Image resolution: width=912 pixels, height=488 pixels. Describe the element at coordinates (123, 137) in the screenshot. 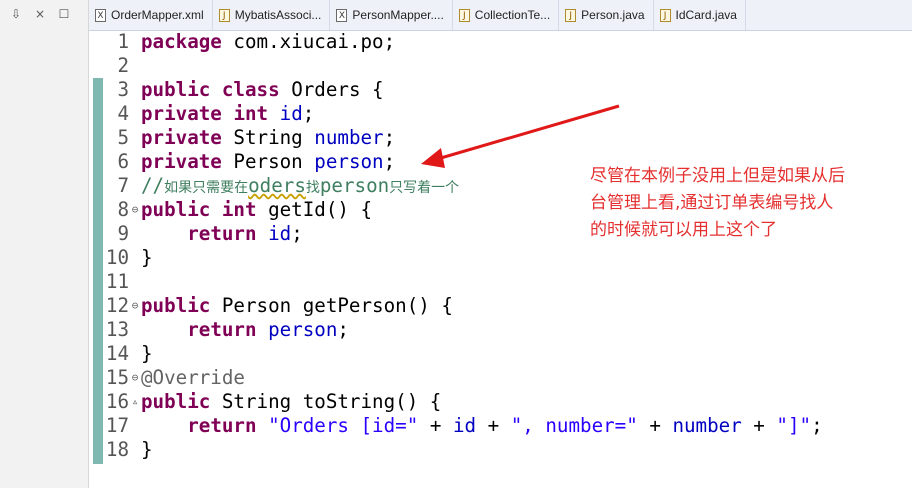

I see `line-number: 5` at that location.